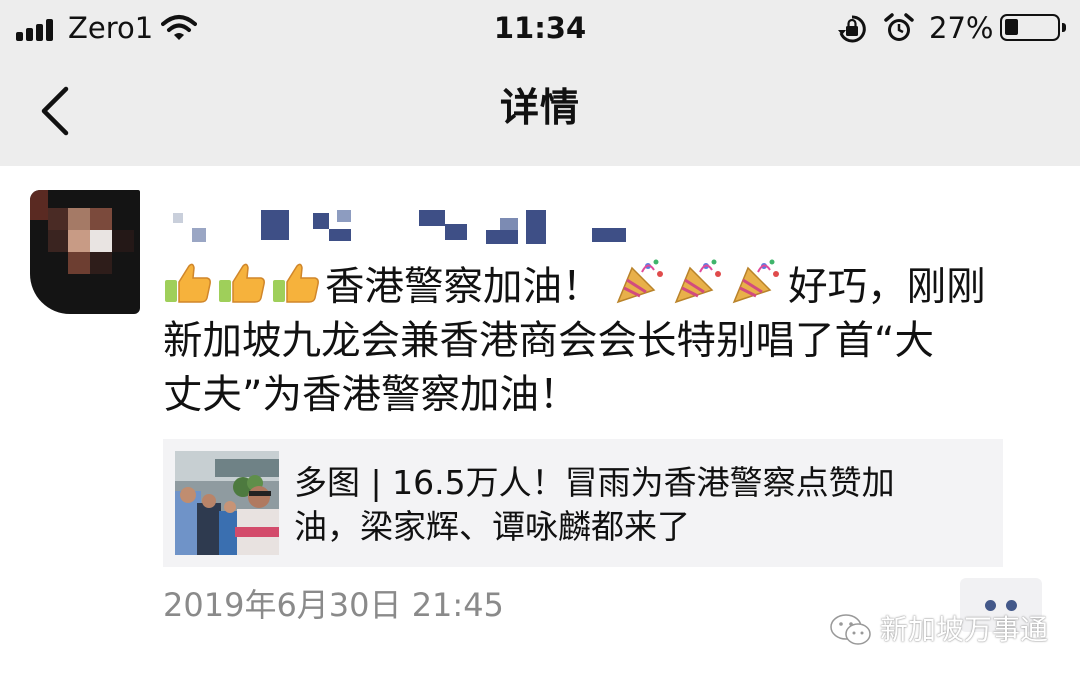  What do you see at coordinates (963, 629) in the screenshot?
I see `watermark-text: 新加坡万事通` at bounding box center [963, 629].